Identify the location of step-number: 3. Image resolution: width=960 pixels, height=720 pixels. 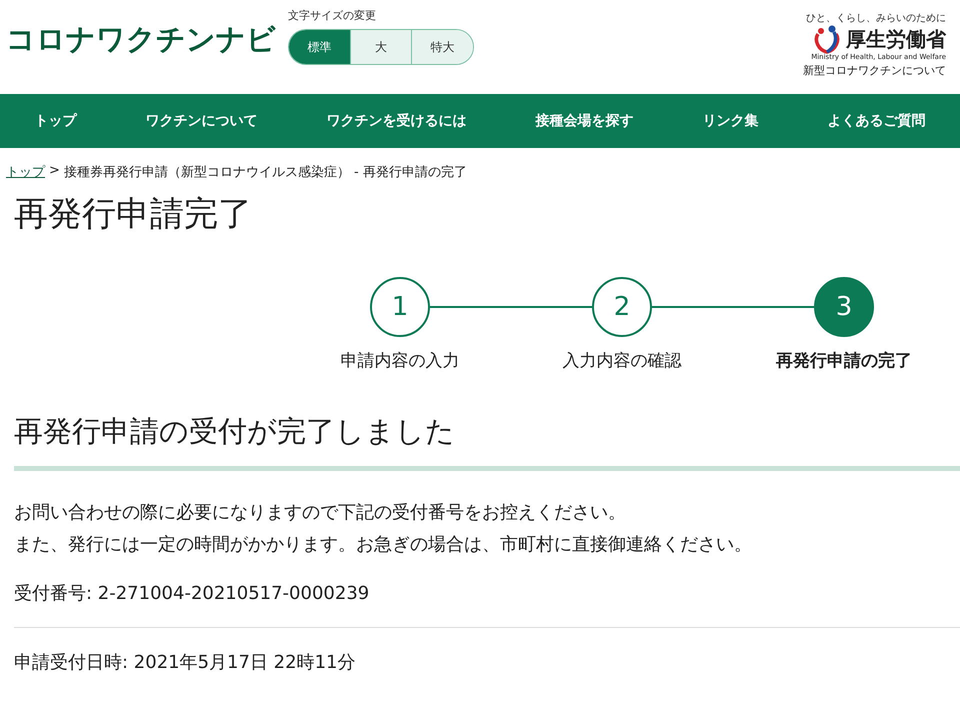
(844, 307).